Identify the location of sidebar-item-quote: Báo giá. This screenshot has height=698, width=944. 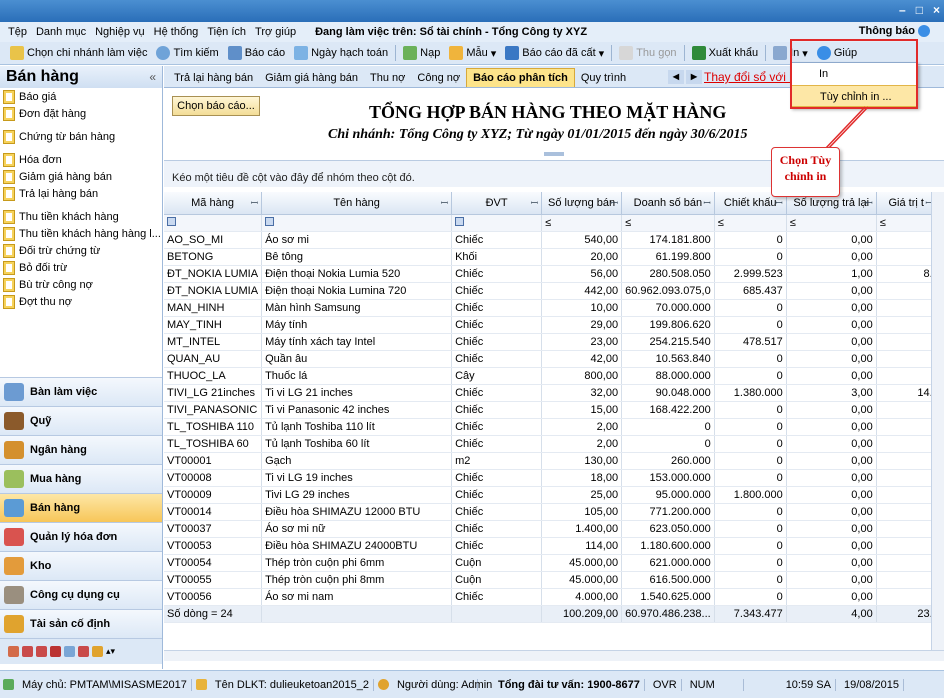
(81, 96).